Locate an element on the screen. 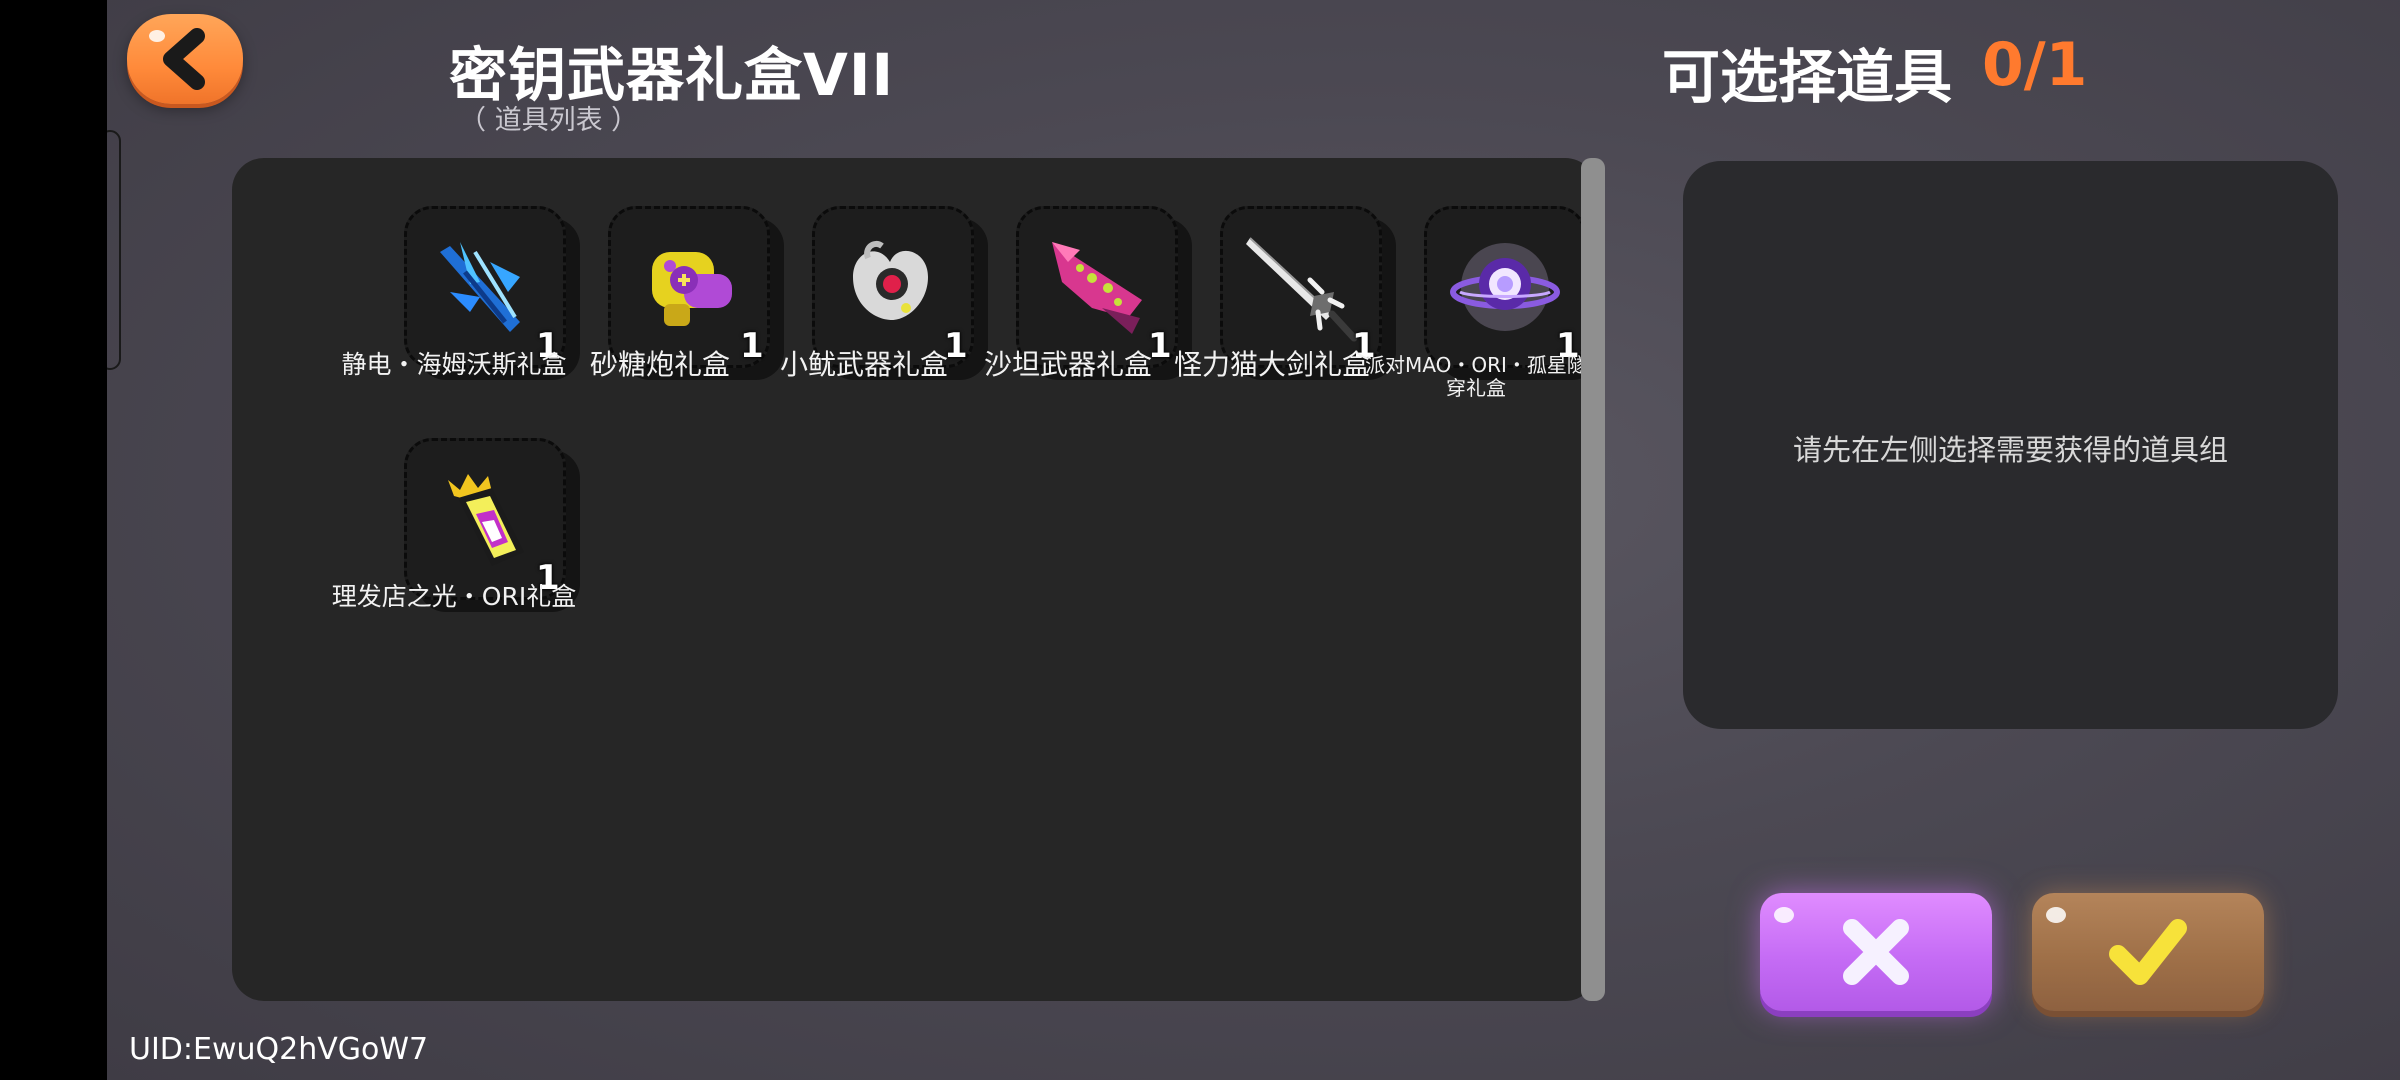 The width and height of the screenshot is (2400, 1080). confirm-button is located at coordinates (2148, 952).